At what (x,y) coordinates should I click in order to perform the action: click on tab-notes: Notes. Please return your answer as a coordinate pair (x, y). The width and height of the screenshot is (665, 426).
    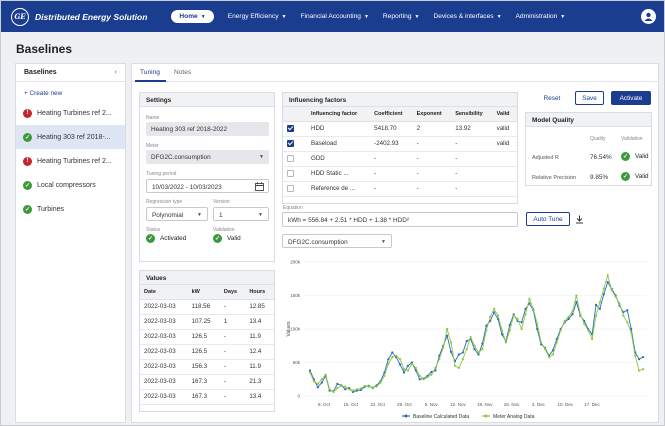
    Looking at the image, I should click on (182, 72).